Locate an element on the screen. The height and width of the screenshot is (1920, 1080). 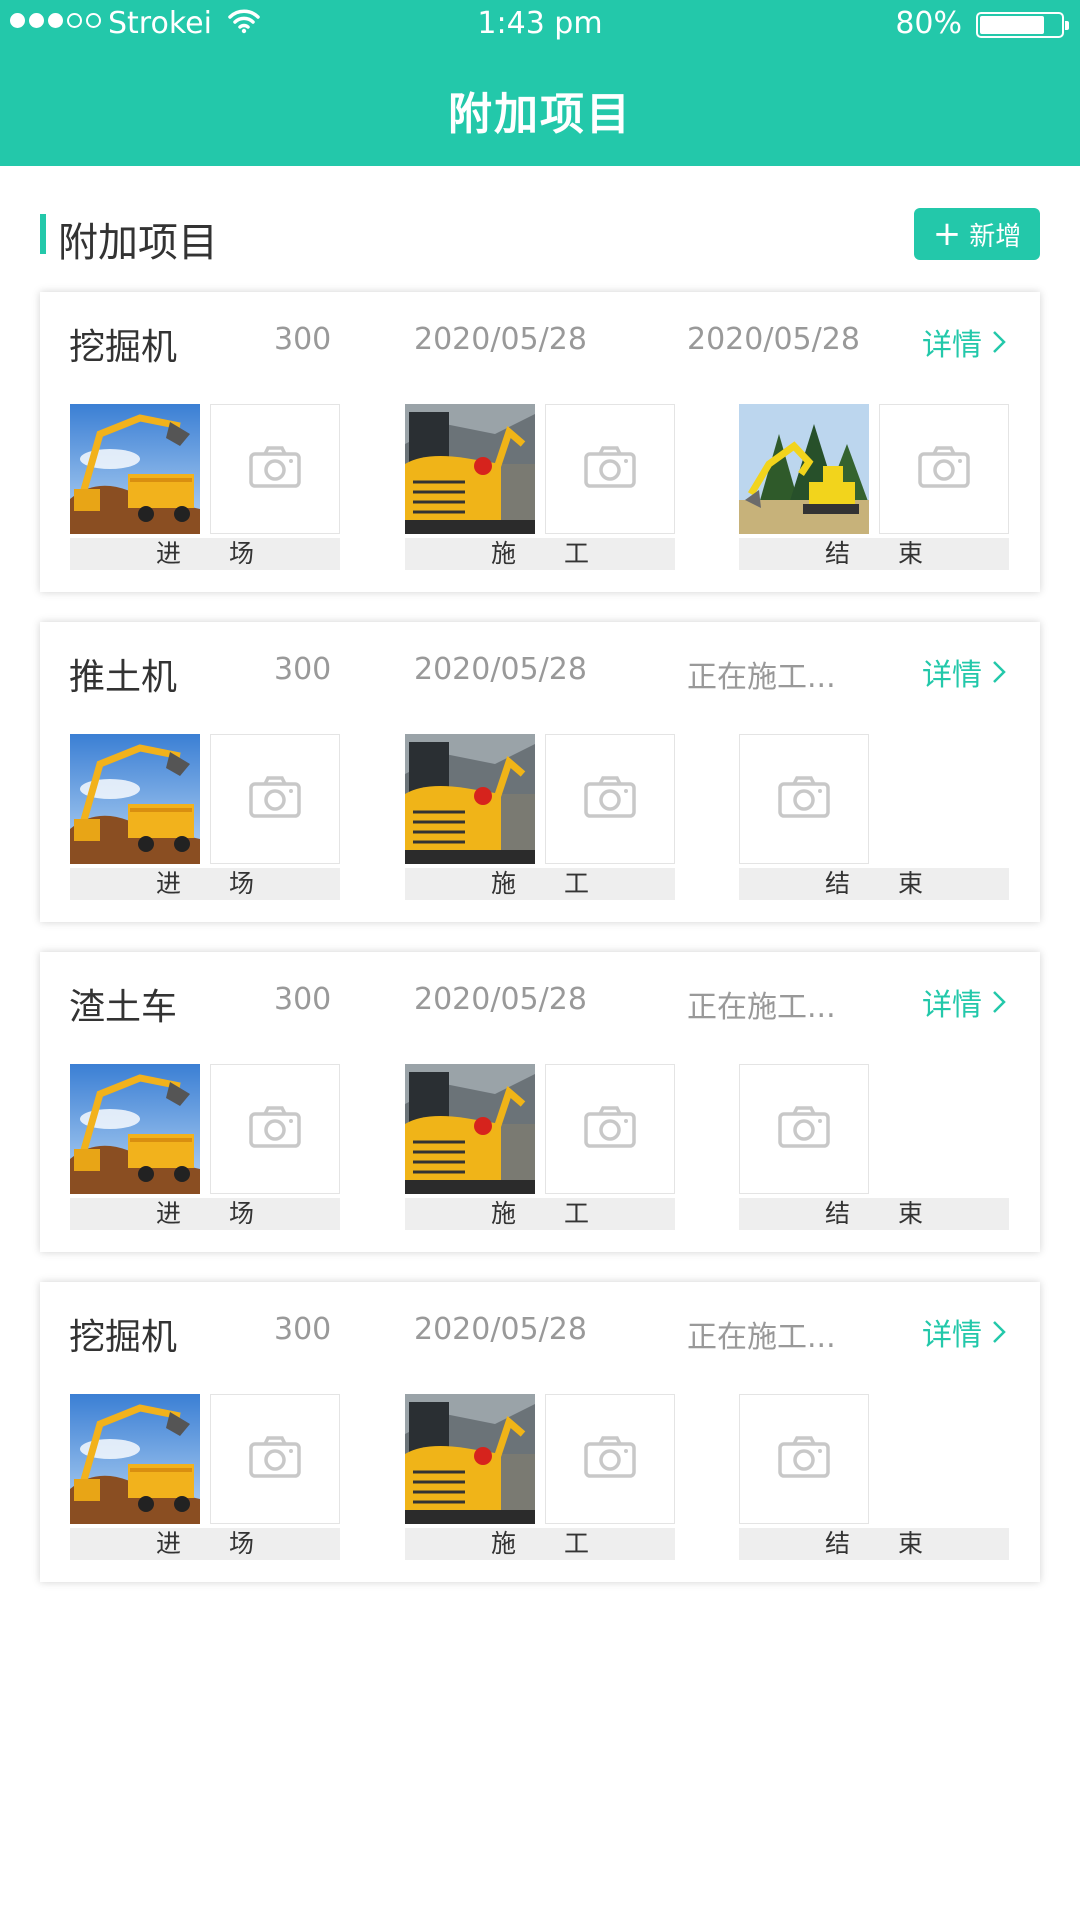
add-item-label: 新增 is located at coordinates (995, 236).